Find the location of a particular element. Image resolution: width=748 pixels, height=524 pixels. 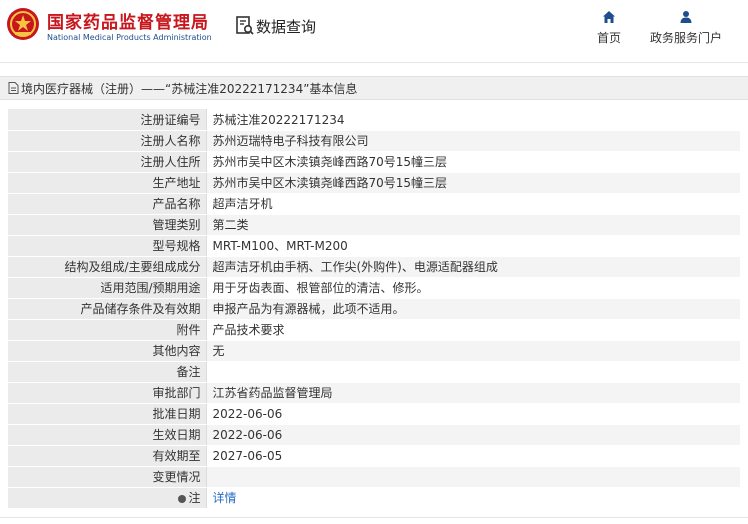

table-row: 注册人住所 苏州市吴中区木渎镇尧峰西路70号15幢三层 is located at coordinates (374, 162).